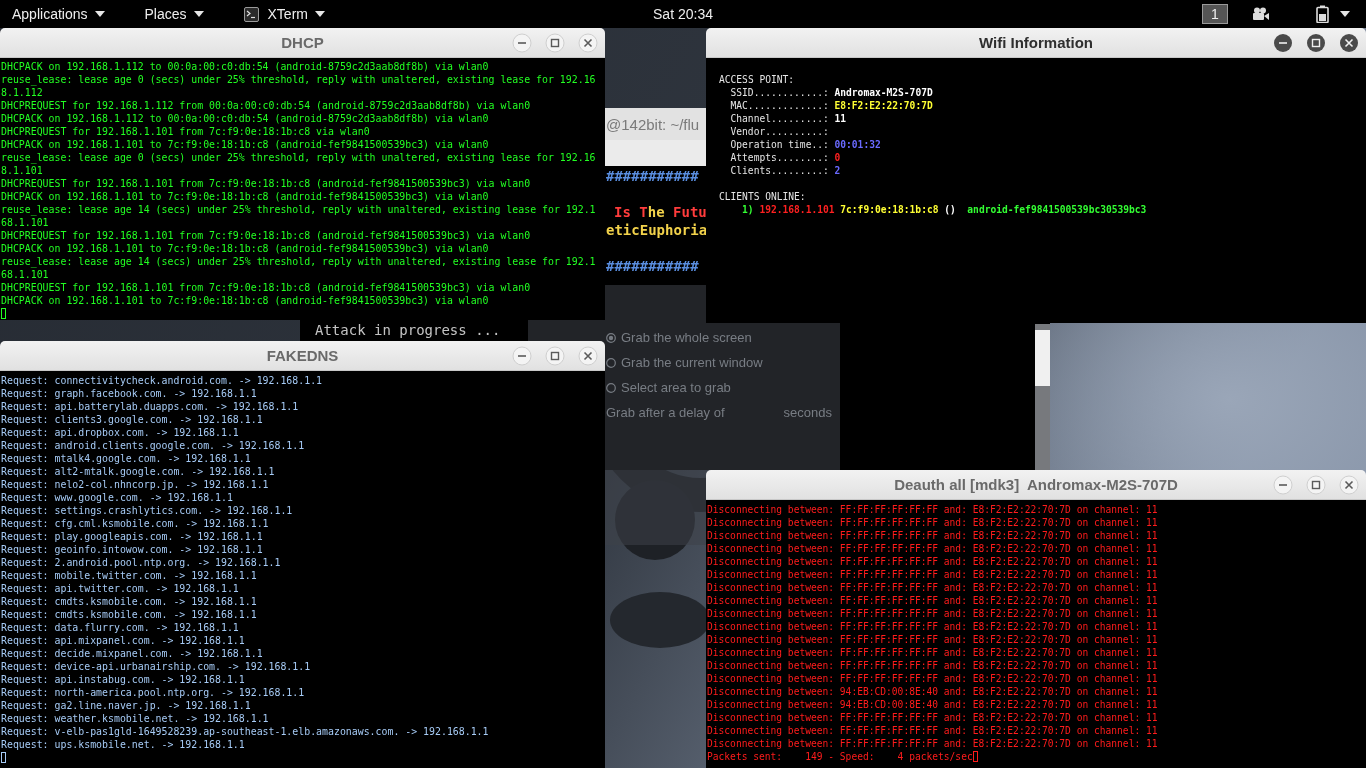 This screenshot has height=768, width=1366. Describe the element at coordinates (665, 412) in the screenshot. I see `delay-label: Grab after a delay of` at that location.